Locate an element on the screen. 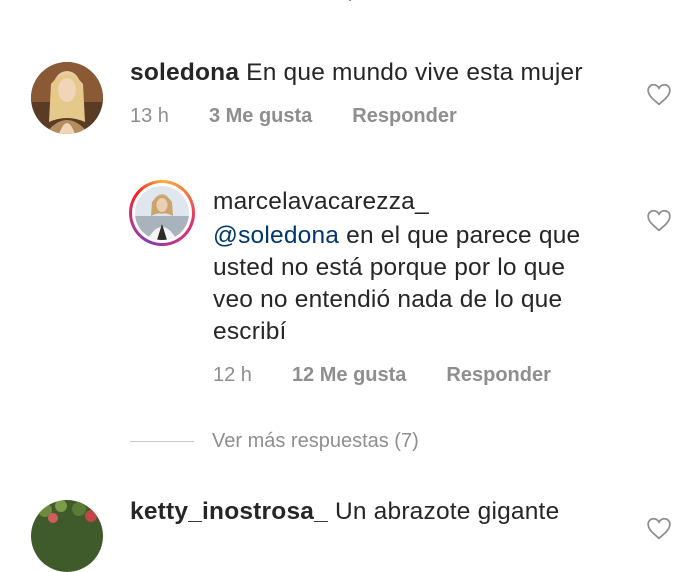  comment-meta: 12 h 12 Me gusta Responder is located at coordinates (382, 375).